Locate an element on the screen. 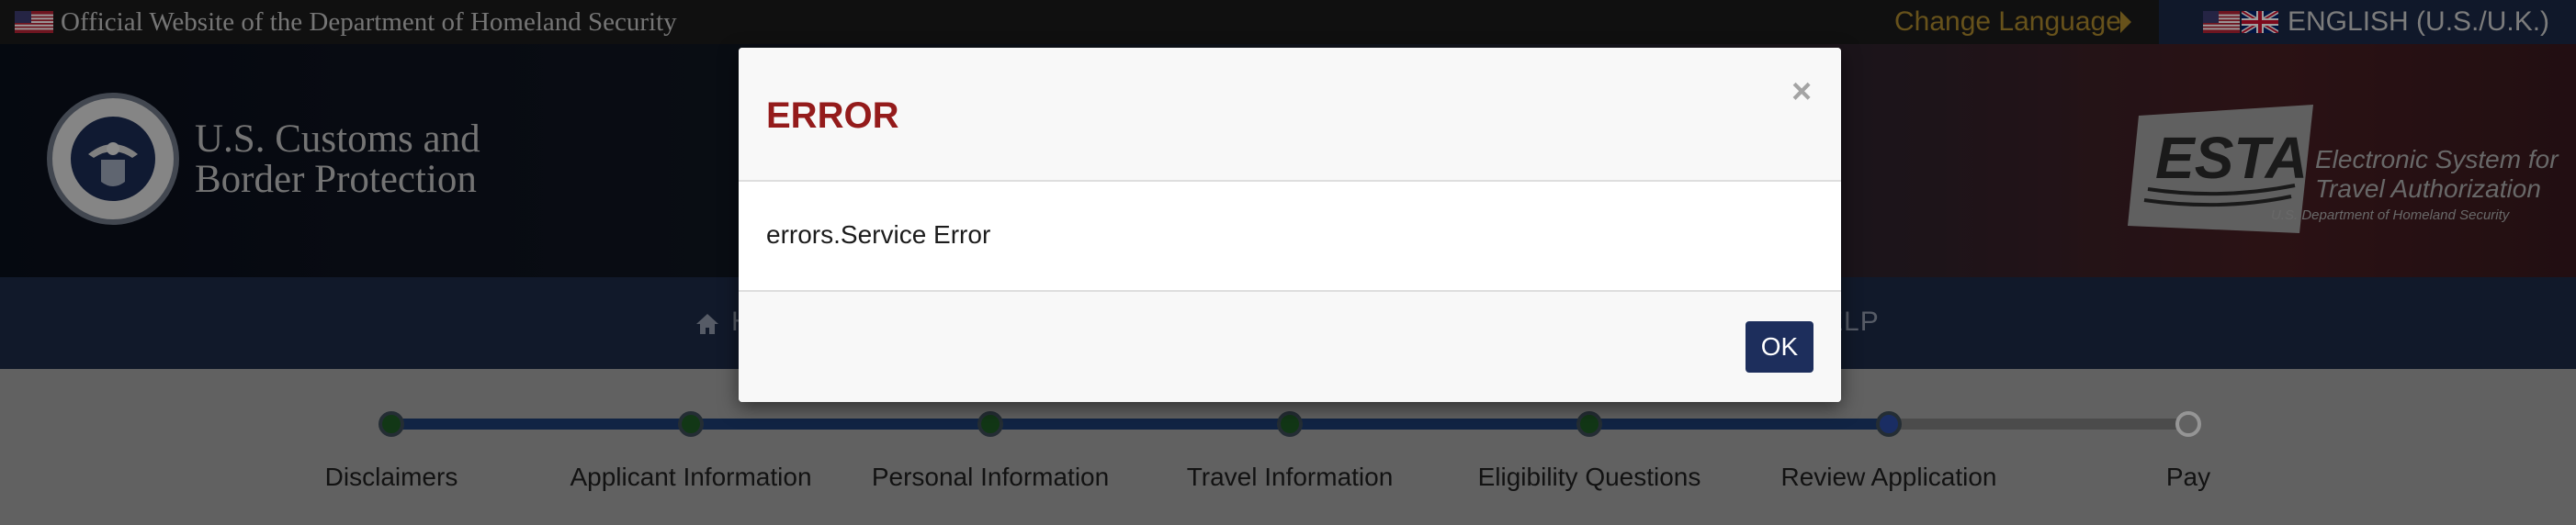  modal-footer: OK is located at coordinates (1290, 346).